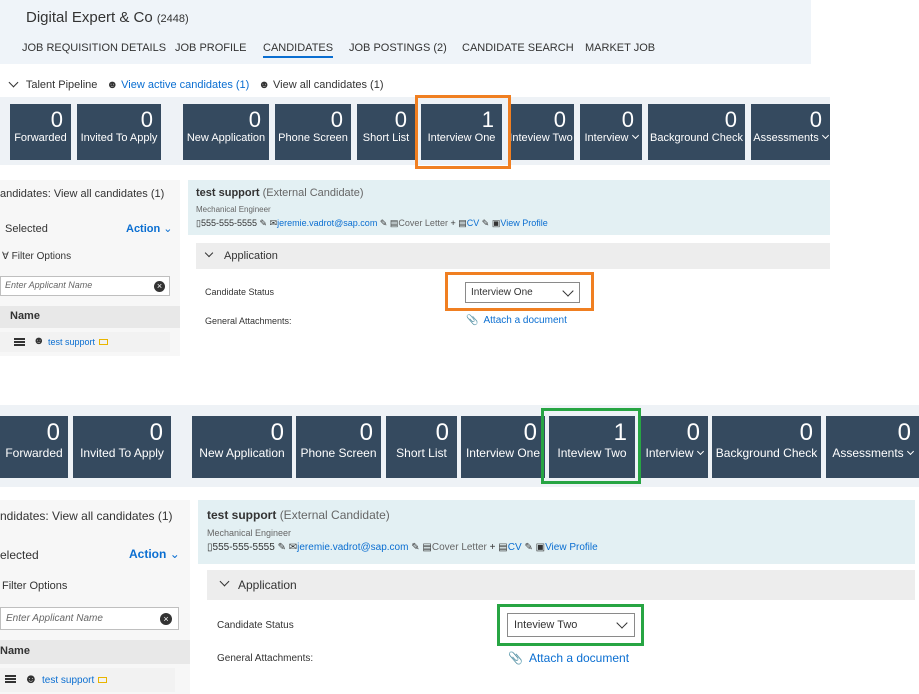  Describe the element at coordinates (503, 453) in the screenshot. I see `tile-label: Interview One` at that location.